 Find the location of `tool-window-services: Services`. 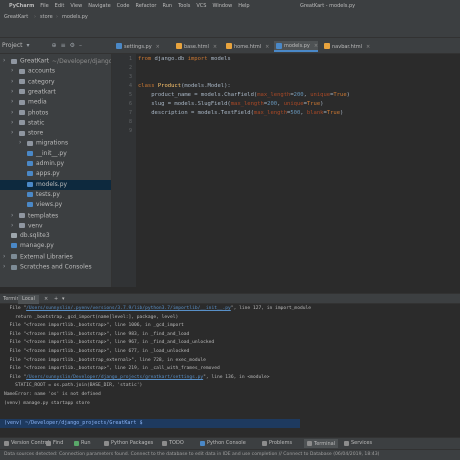

tool-window-services: Services is located at coordinates (358, 443).